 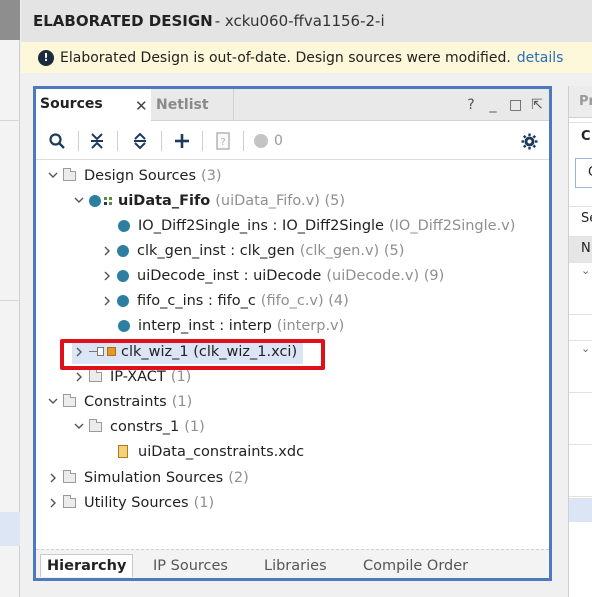 I want to click on expand-all-button, so click(x=140, y=141).